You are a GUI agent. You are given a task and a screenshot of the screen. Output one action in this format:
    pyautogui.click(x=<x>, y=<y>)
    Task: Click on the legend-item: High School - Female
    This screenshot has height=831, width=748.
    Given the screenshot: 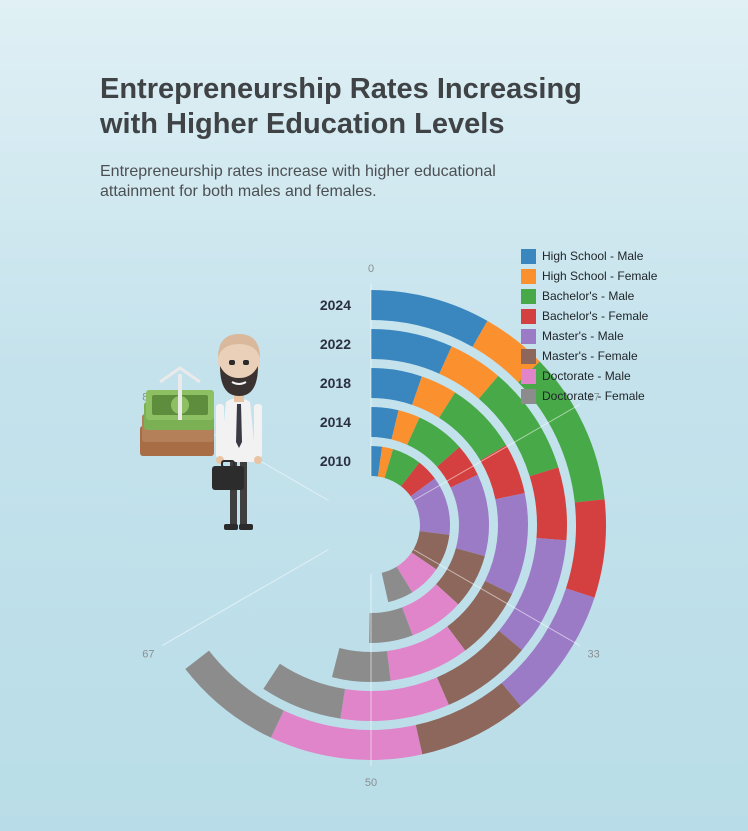 What is the action you would take?
    pyautogui.click(x=589, y=276)
    